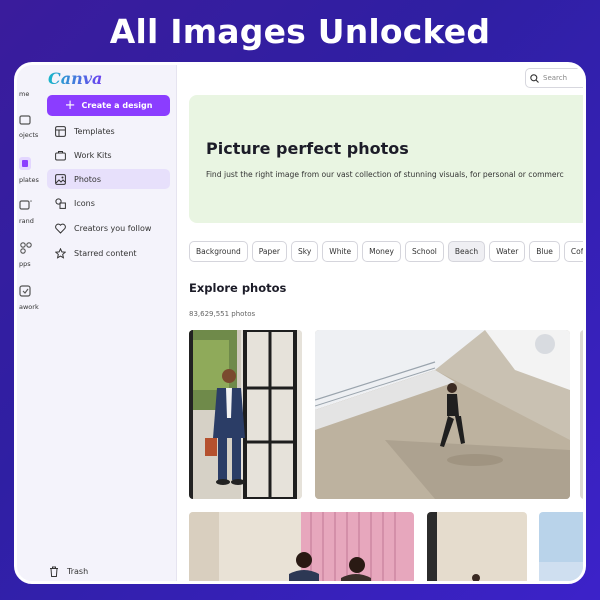  Describe the element at coordinates (269, 251) in the screenshot. I see `chip-paper: Paper` at that location.